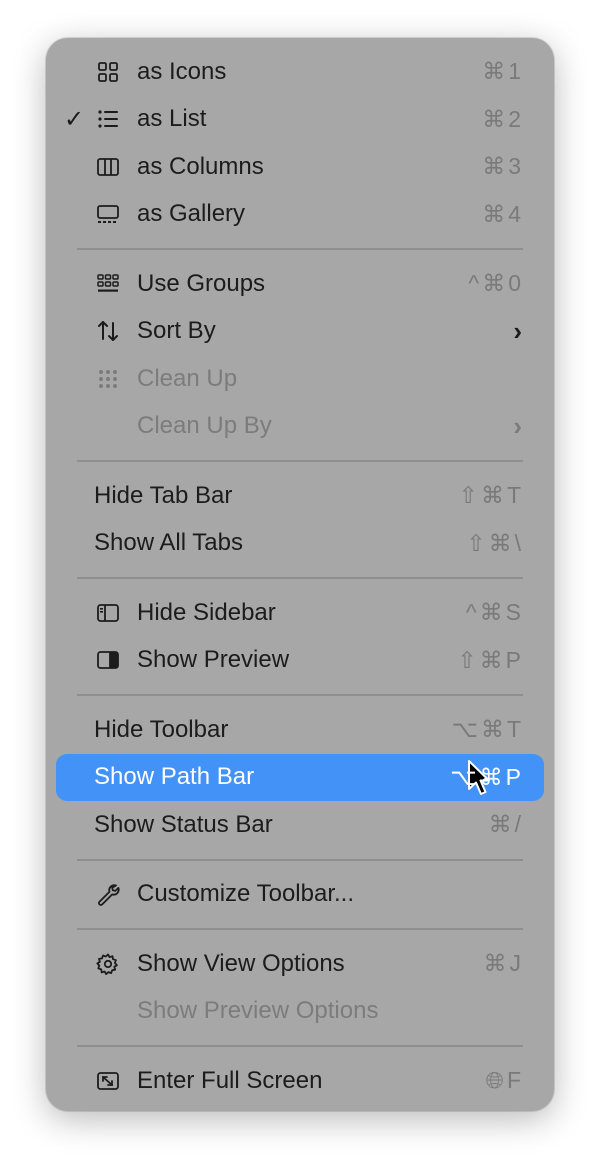 The height and width of the screenshot is (1166, 600). What do you see at coordinates (300, 167) in the screenshot?
I see `menu-item-as-columns: as Columns ⌘3` at bounding box center [300, 167].